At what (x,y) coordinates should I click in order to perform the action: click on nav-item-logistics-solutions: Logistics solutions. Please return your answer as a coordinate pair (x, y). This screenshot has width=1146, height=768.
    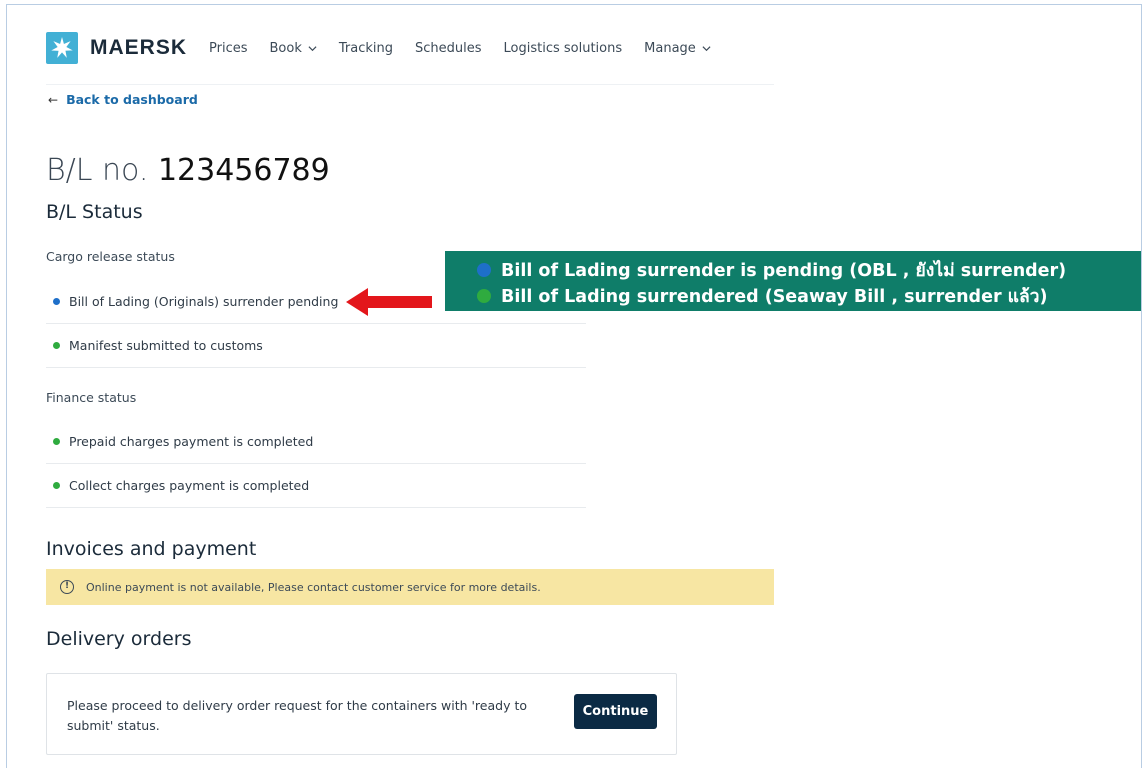
    Looking at the image, I should click on (563, 48).